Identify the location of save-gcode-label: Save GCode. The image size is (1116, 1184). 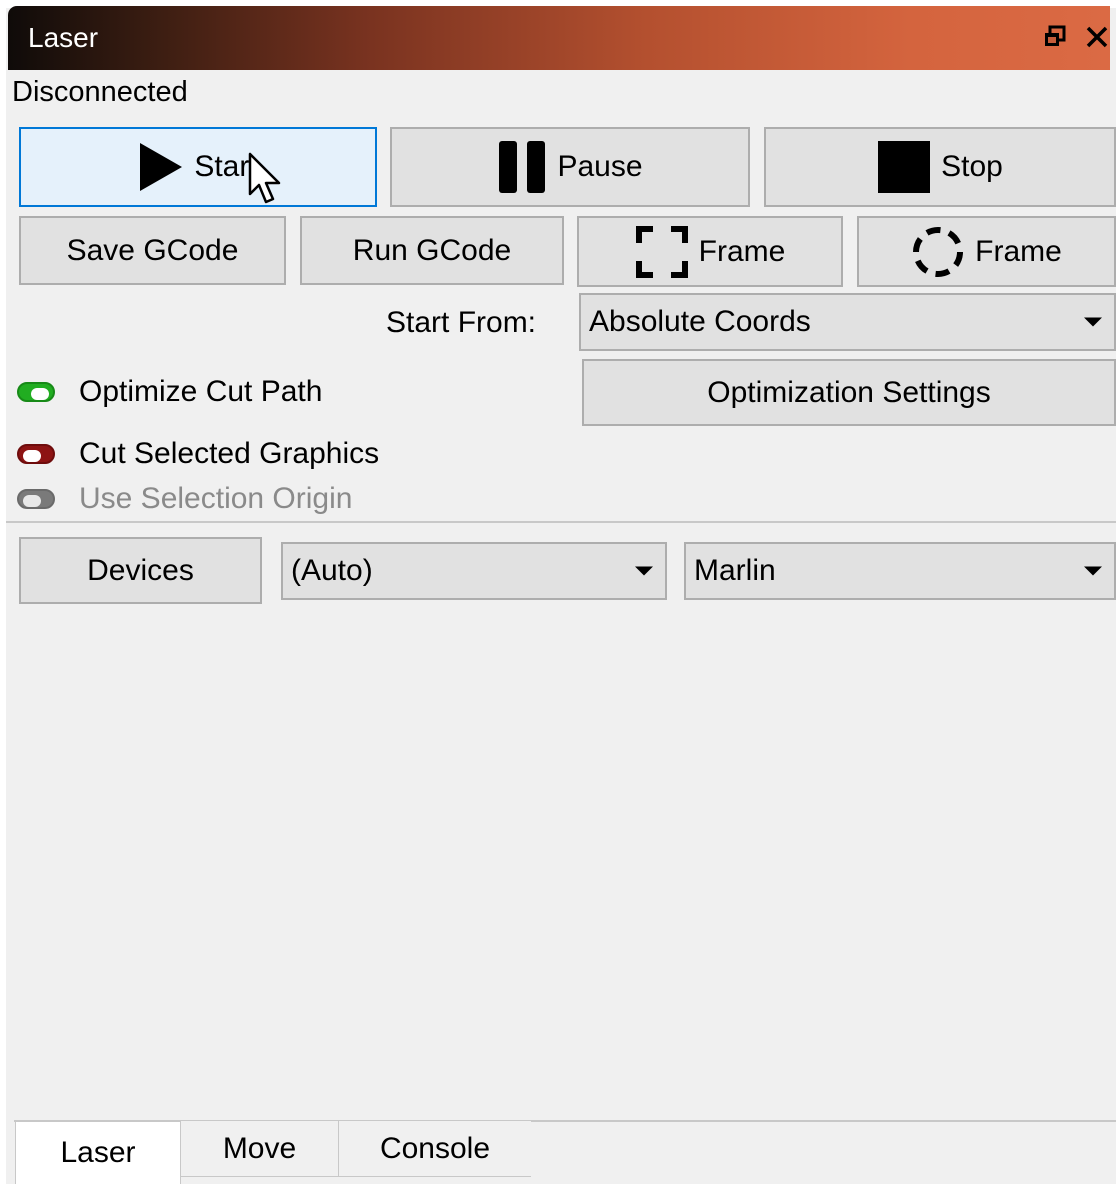
(152, 250).